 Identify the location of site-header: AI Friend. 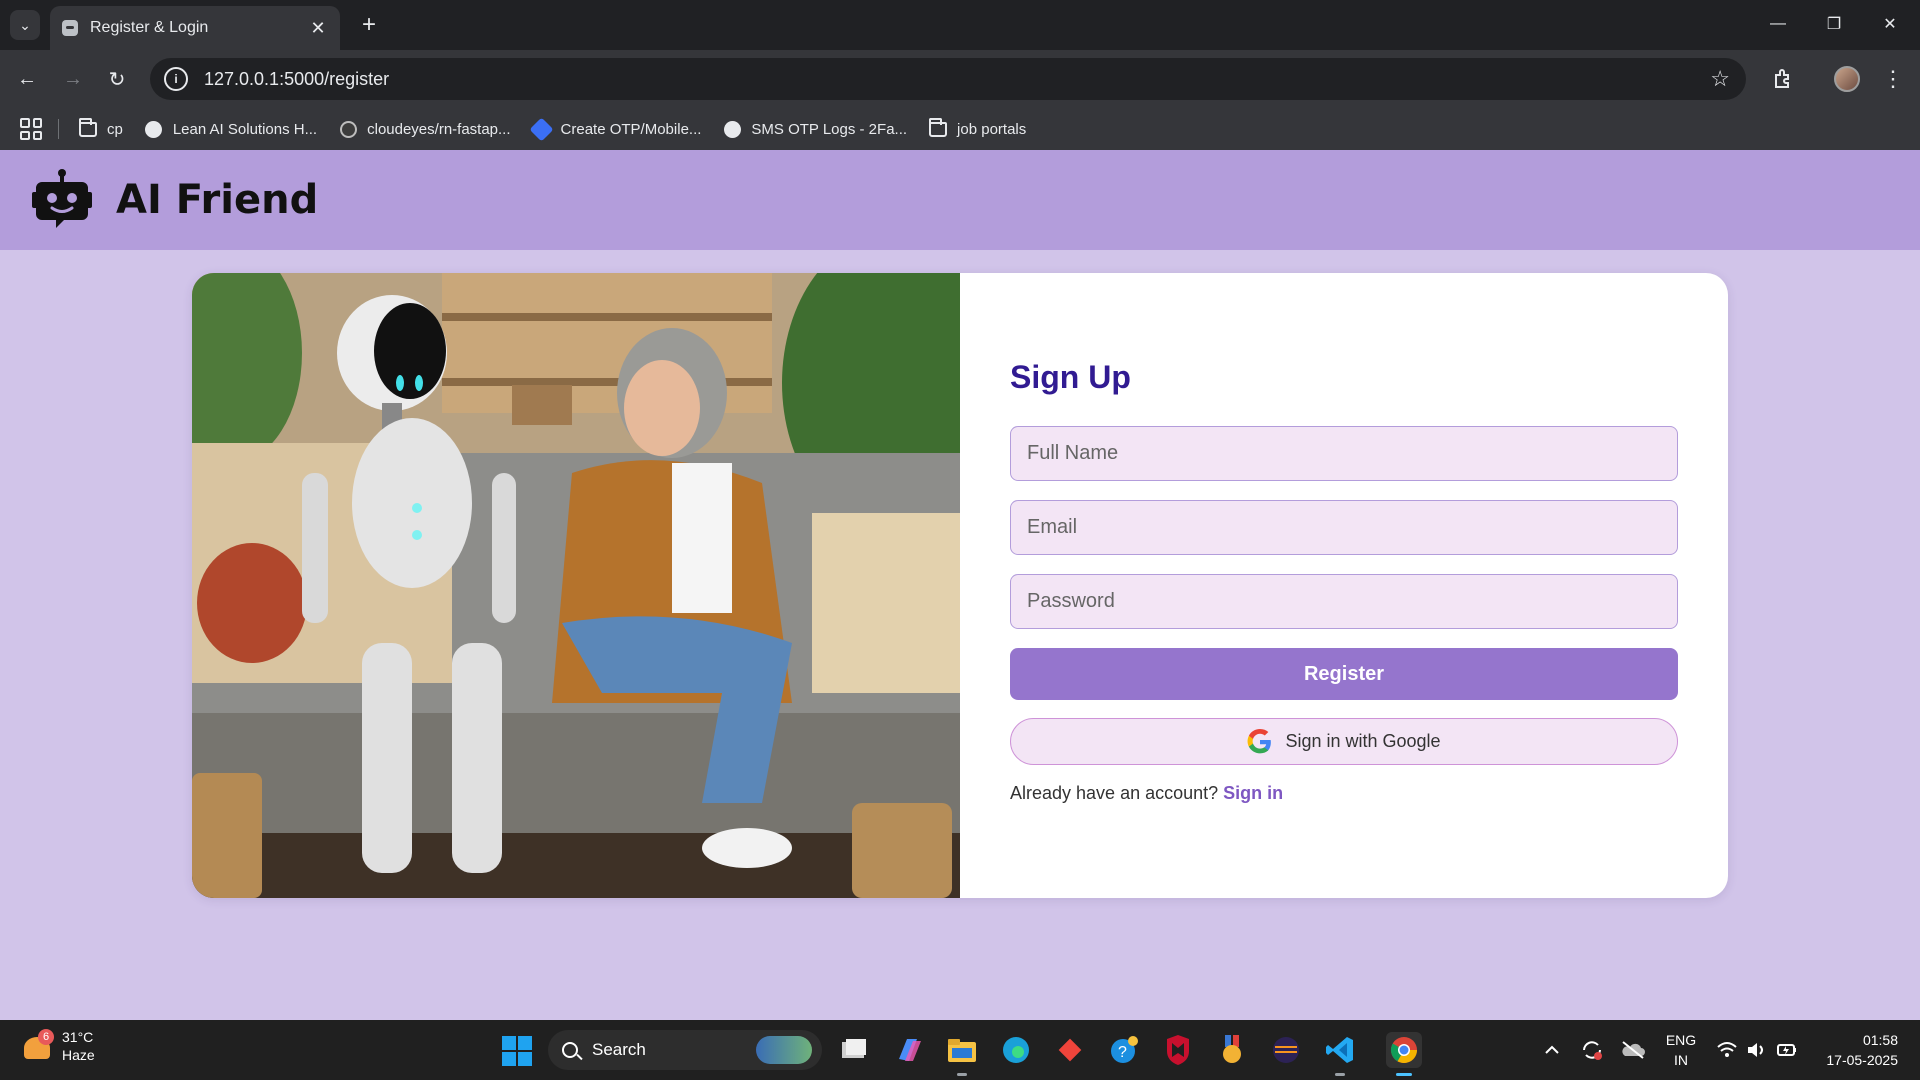
(960, 200).